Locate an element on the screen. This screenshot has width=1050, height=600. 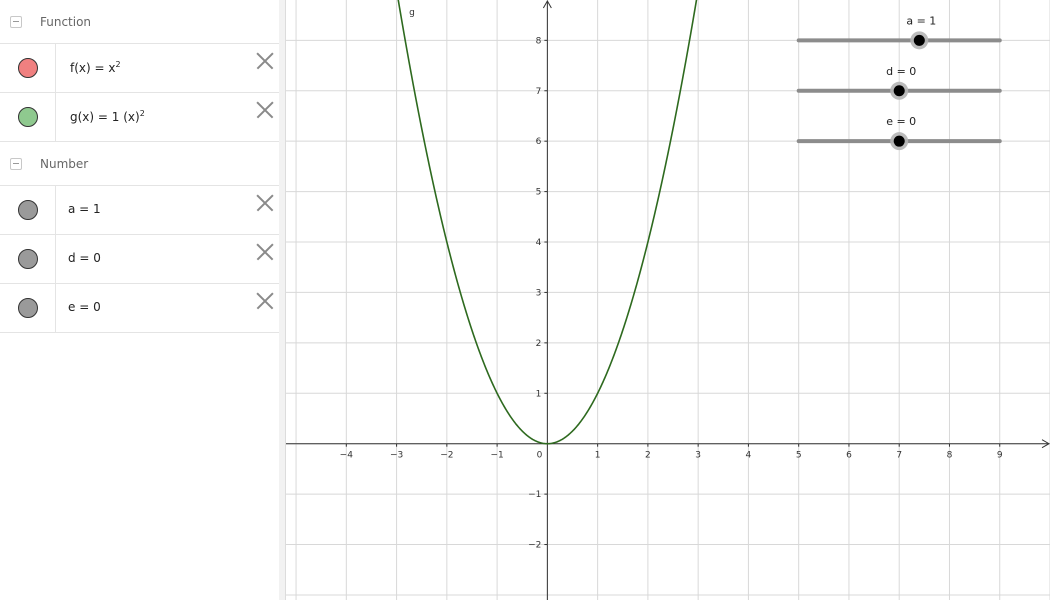
x-tick-label: −3 is located at coordinates (396, 456).